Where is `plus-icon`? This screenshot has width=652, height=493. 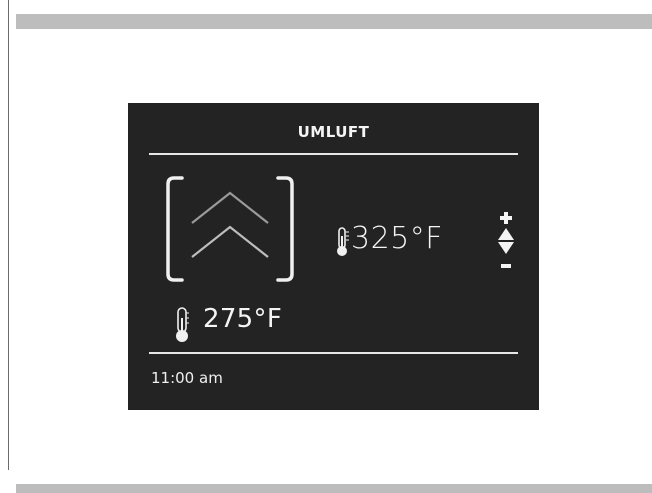 plus-icon is located at coordinates (506, 218).